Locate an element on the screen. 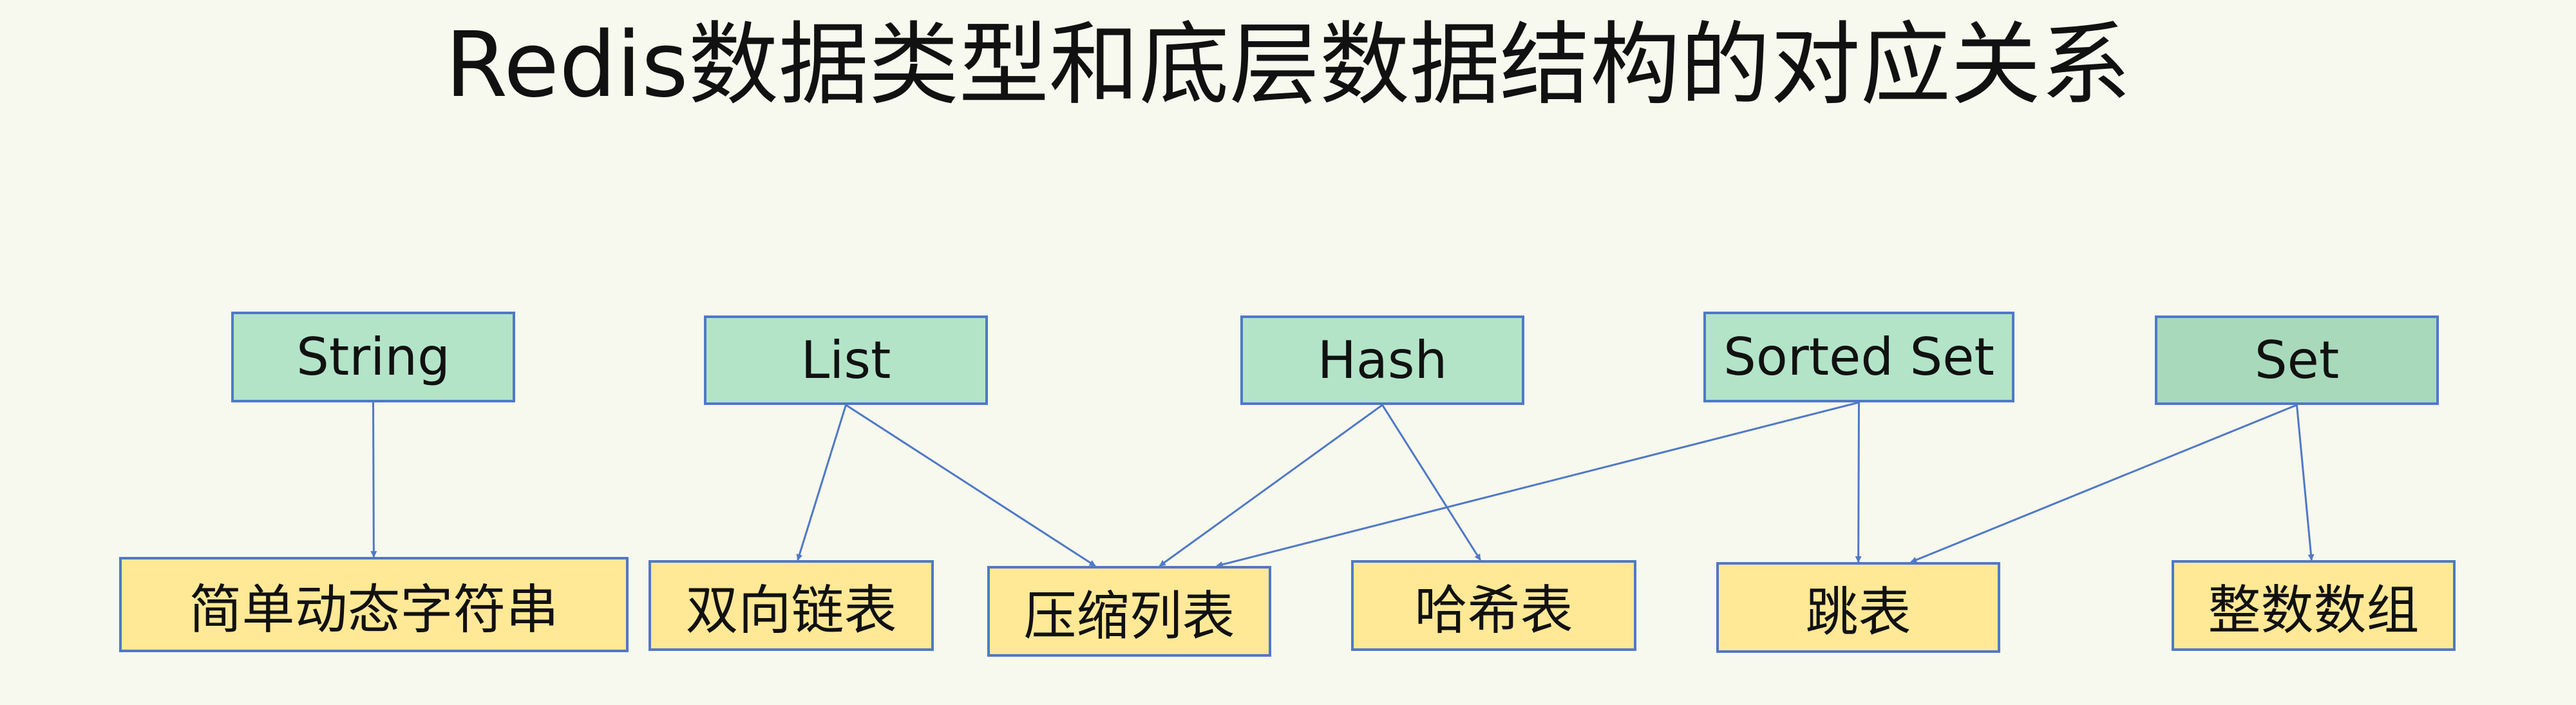 The height and width of the screenshot is (705, 2576). type-label-sorted-set: Sorted Set is located at coordinates (1859, 357).